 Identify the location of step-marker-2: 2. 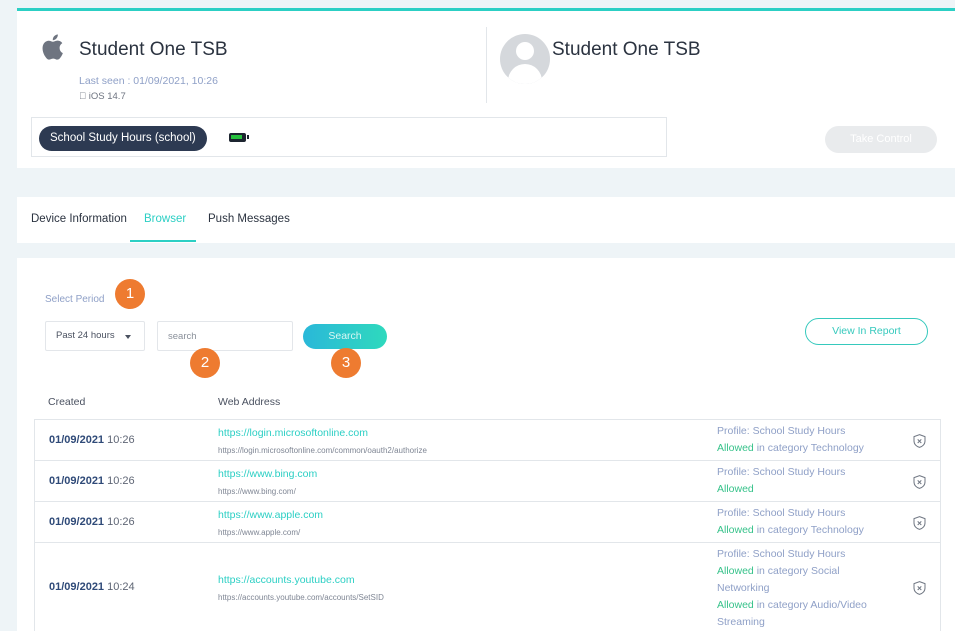
(205, 363).